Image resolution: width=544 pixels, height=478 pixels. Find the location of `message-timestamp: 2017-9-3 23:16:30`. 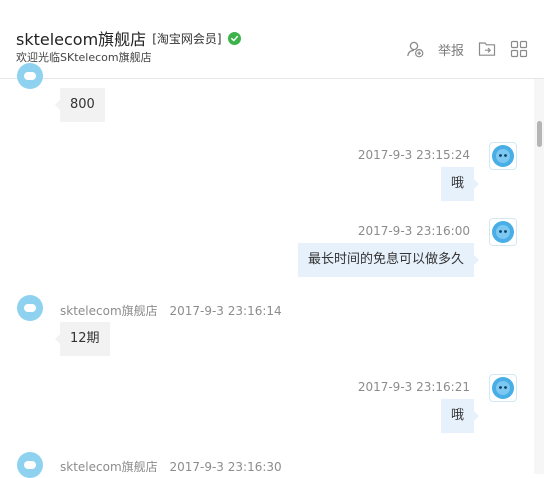

message-timestamp: 2017-9-3 23:16:30 is located at coordinates (225, 467).